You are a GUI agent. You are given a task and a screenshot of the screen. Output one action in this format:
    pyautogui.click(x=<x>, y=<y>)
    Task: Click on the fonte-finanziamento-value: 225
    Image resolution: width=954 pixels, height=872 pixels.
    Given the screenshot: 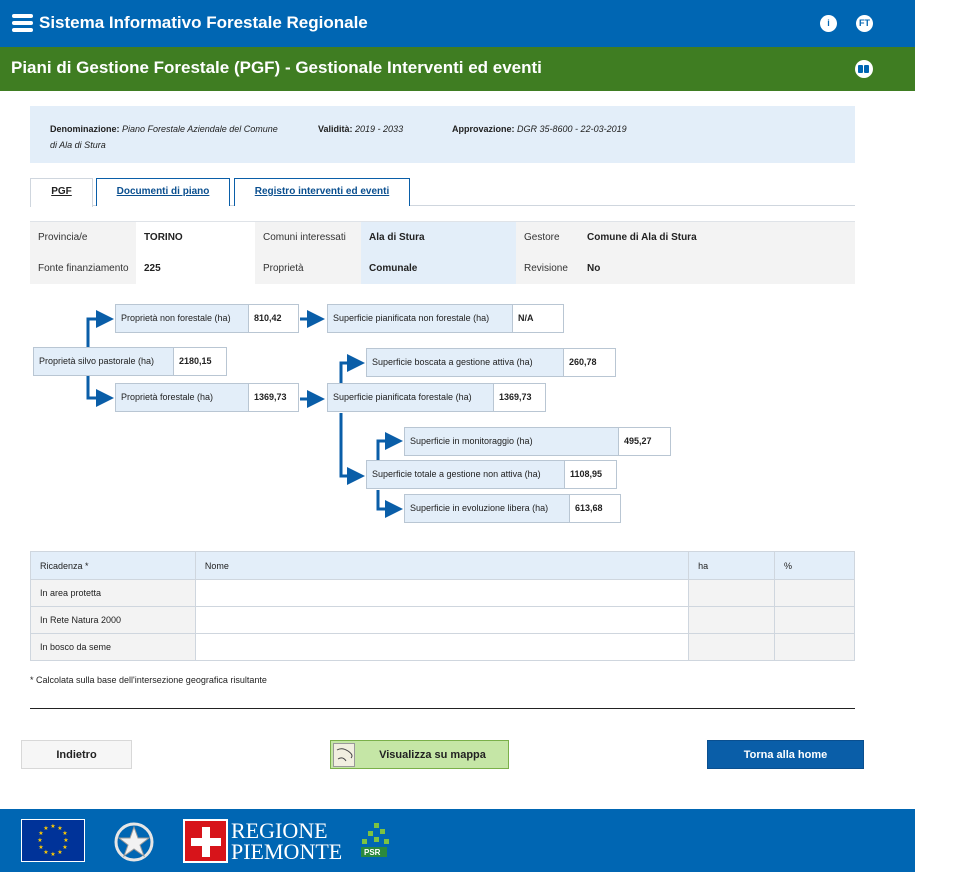 What is the action you would take?
    pyautogui.click(x=195, y=268)
    